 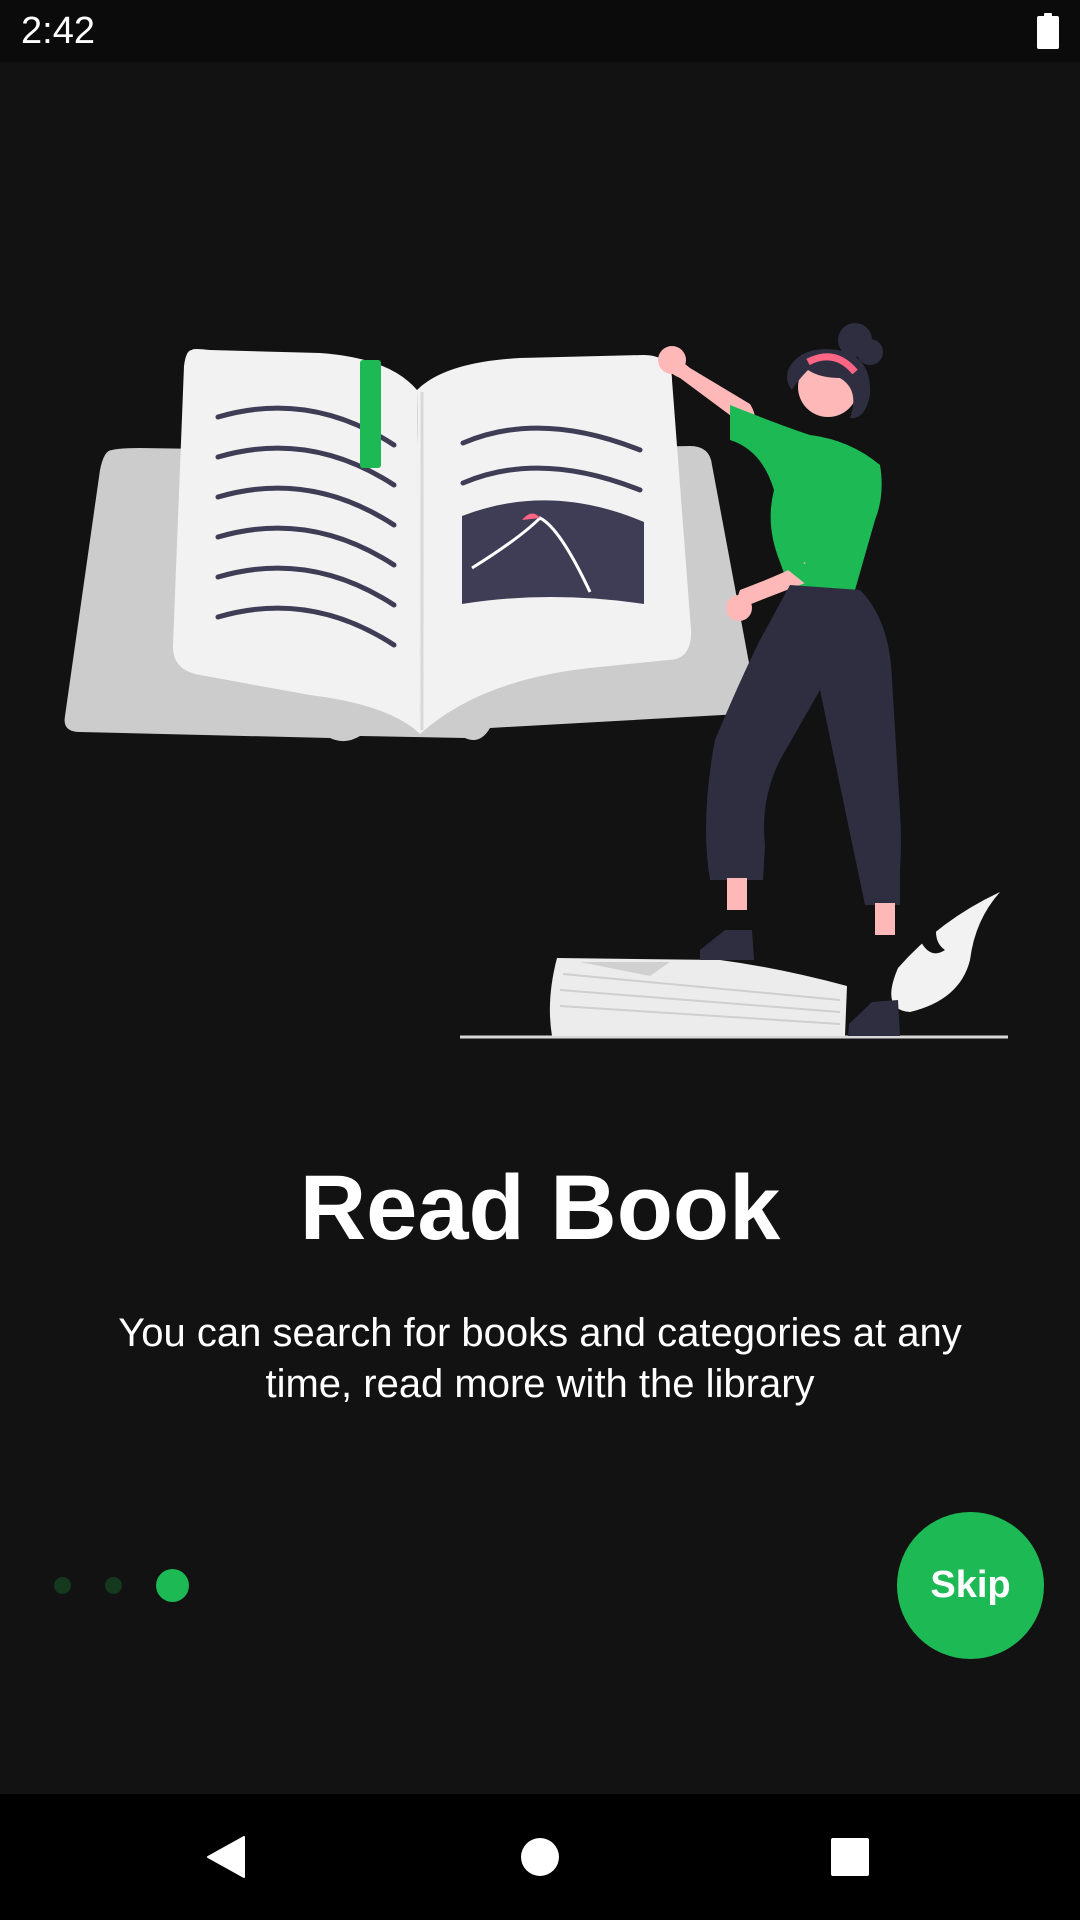 I want to click on battery-full-icon, so click(x=1048, y=31).